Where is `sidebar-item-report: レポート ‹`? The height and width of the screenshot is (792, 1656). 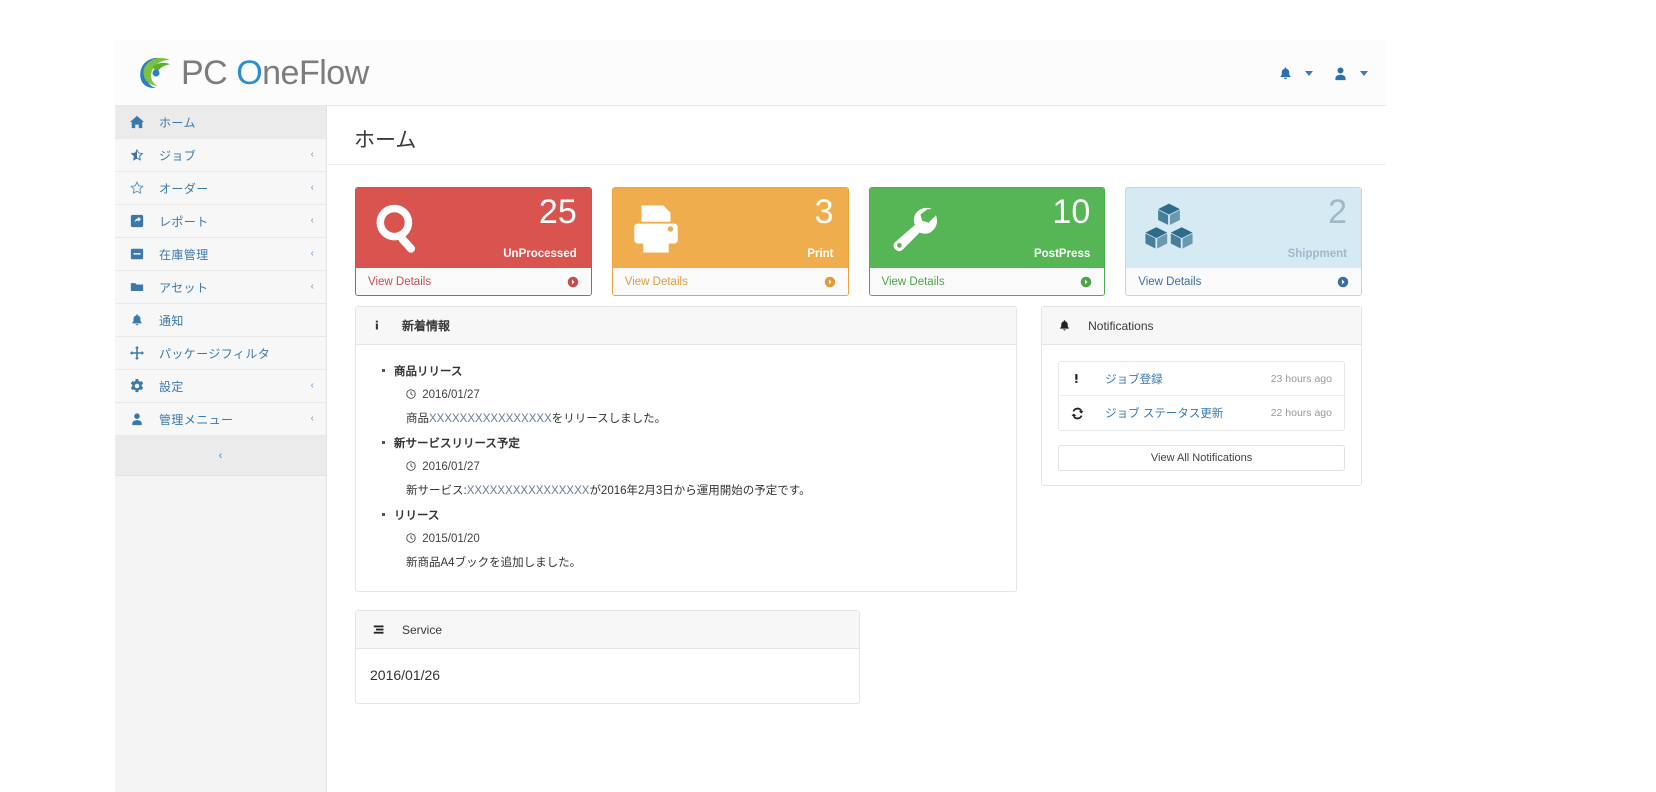 sidebar-item-report: レポート ‹ is located at coordinates (220, 221).